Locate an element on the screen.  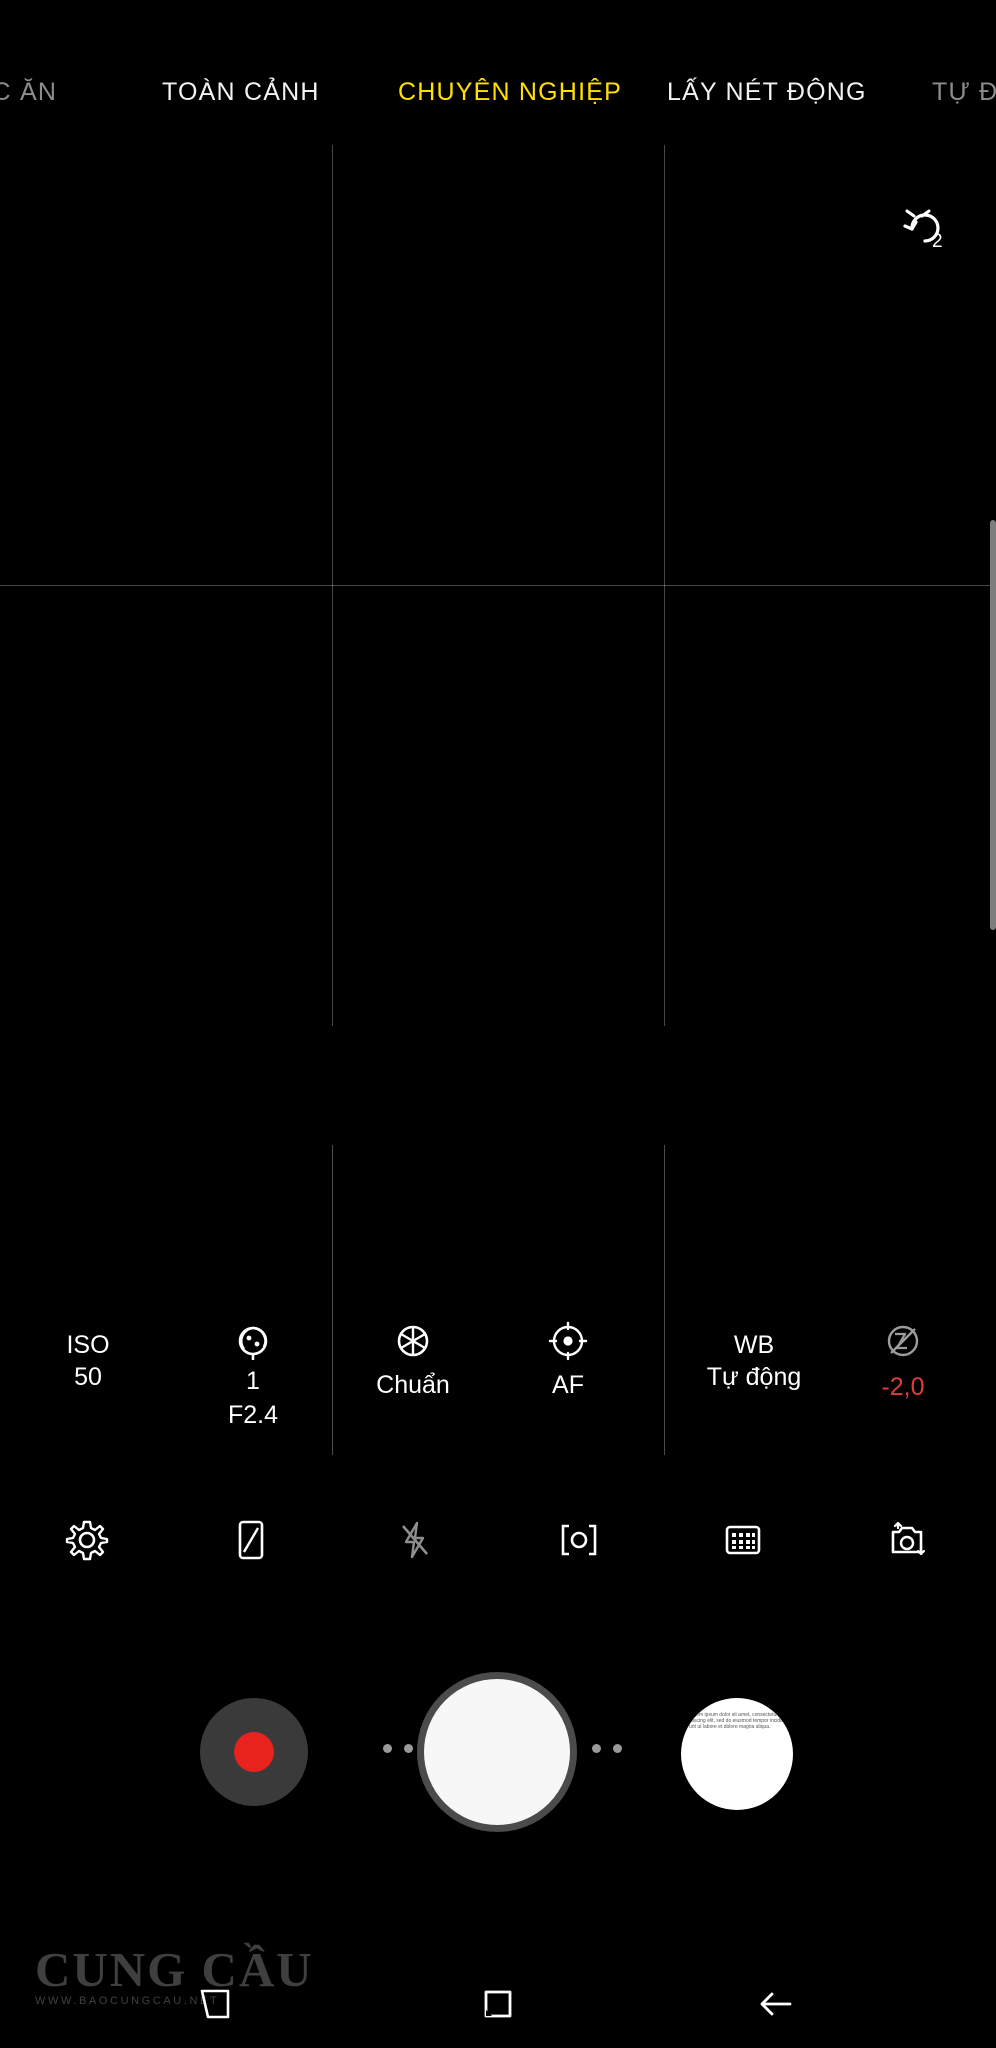
flash-button is located at coordinates (415, 1540).